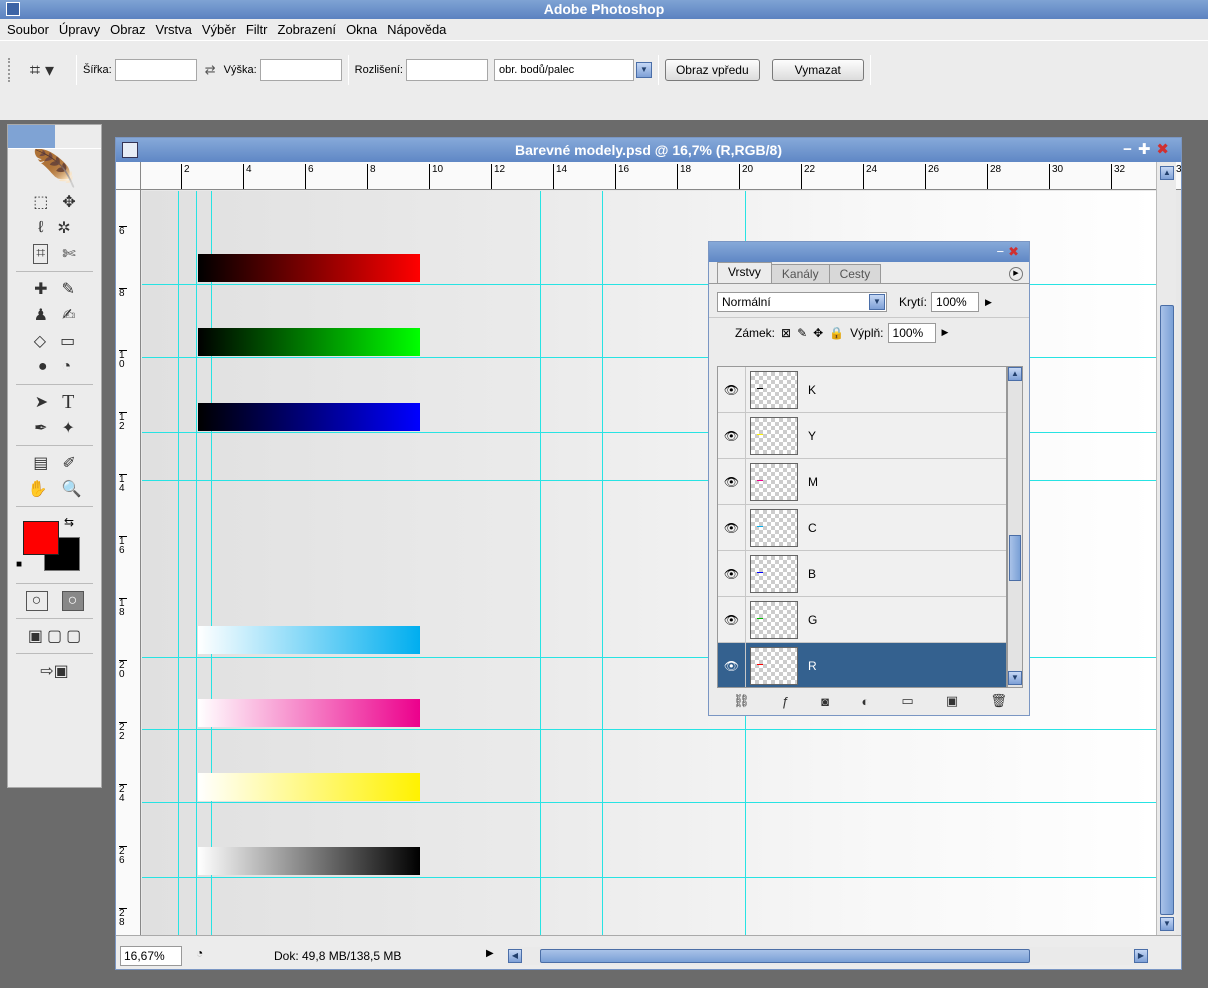 Image resolution: width=1208 pixels, height=988 pixels. I want to click on fill-field: 100%, so click(911, 332).